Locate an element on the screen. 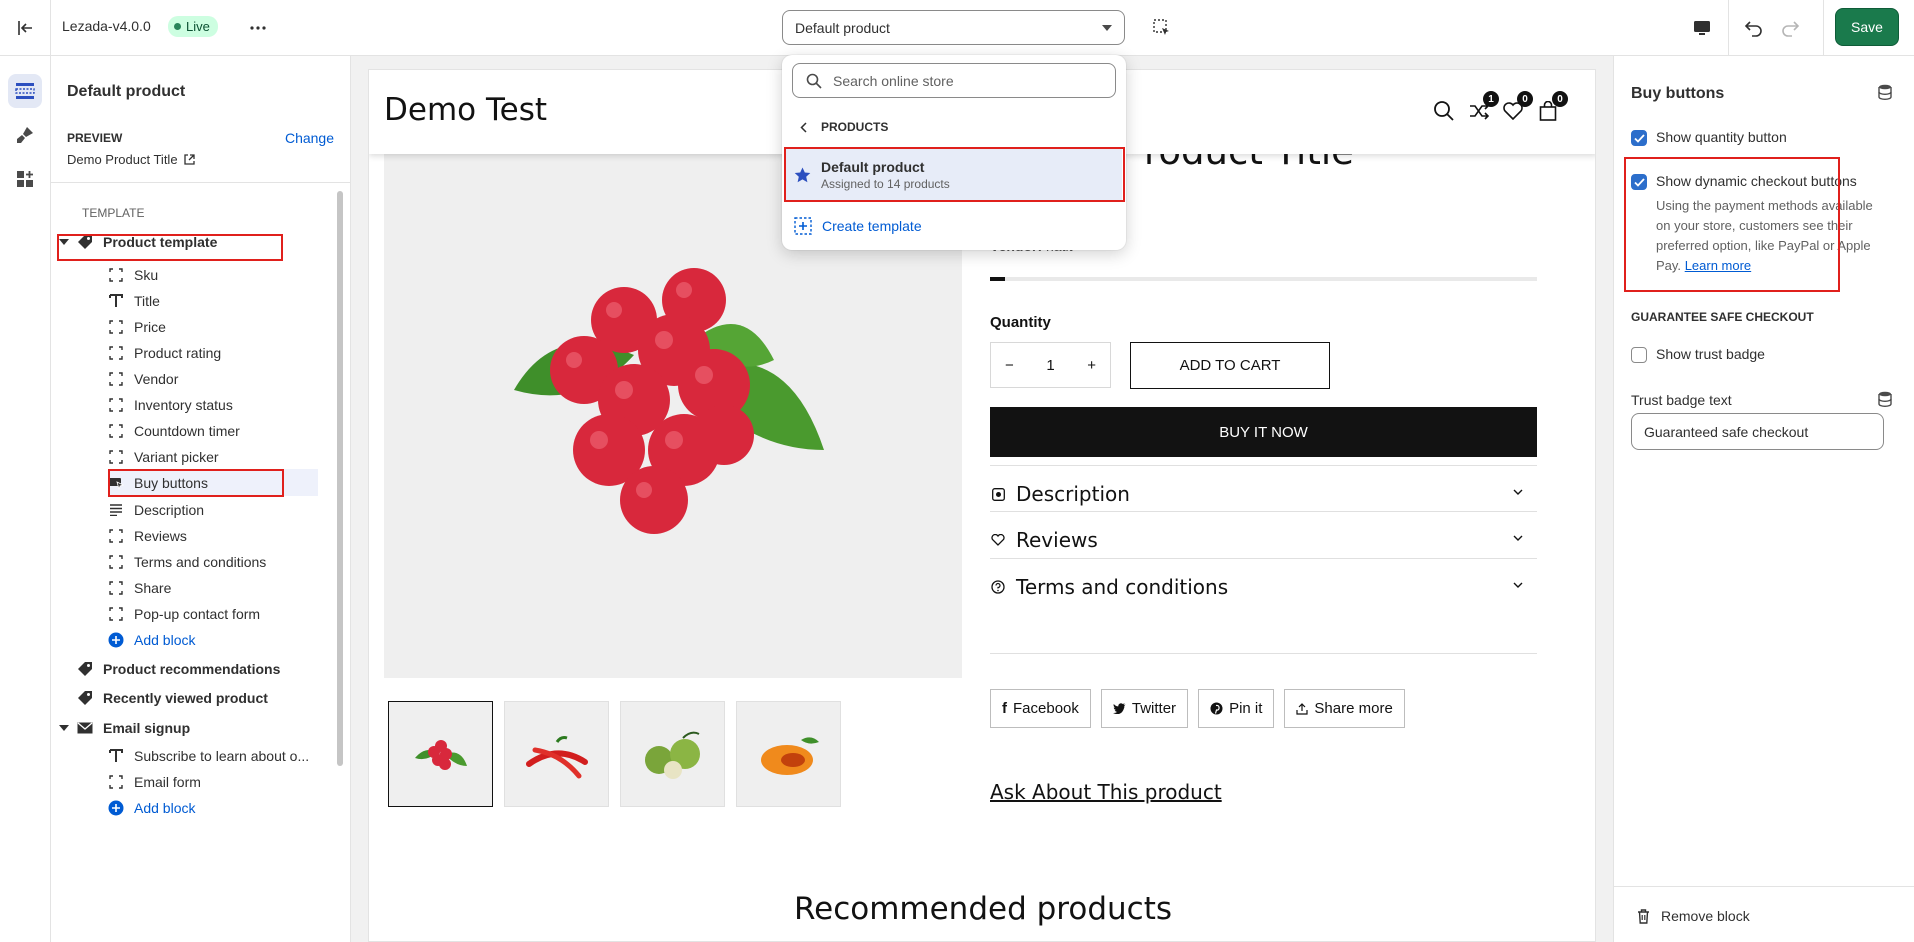 The height and width of the screenshot is (942, 1914). show-trust-badge-checkbox: Show trust badge is located at coordinates (1698, 354).